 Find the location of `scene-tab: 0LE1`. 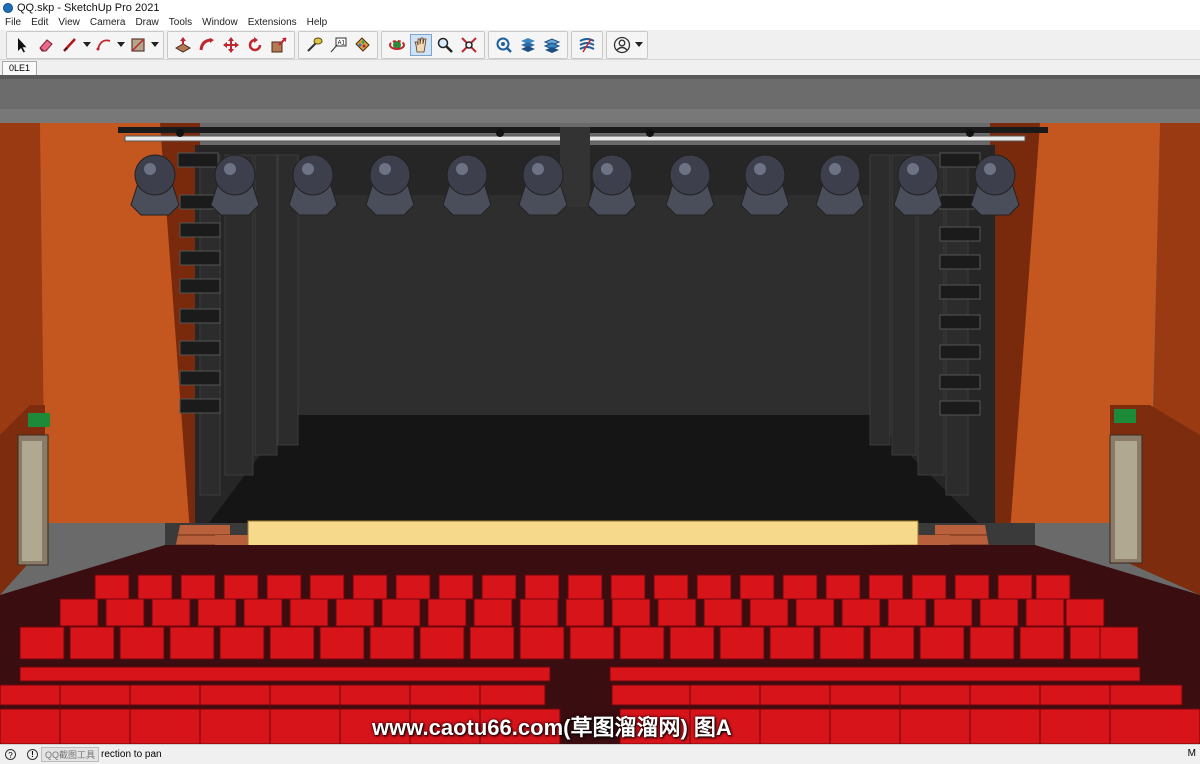

scene-tab: 0LE1 is located at coordinates (20, 68).